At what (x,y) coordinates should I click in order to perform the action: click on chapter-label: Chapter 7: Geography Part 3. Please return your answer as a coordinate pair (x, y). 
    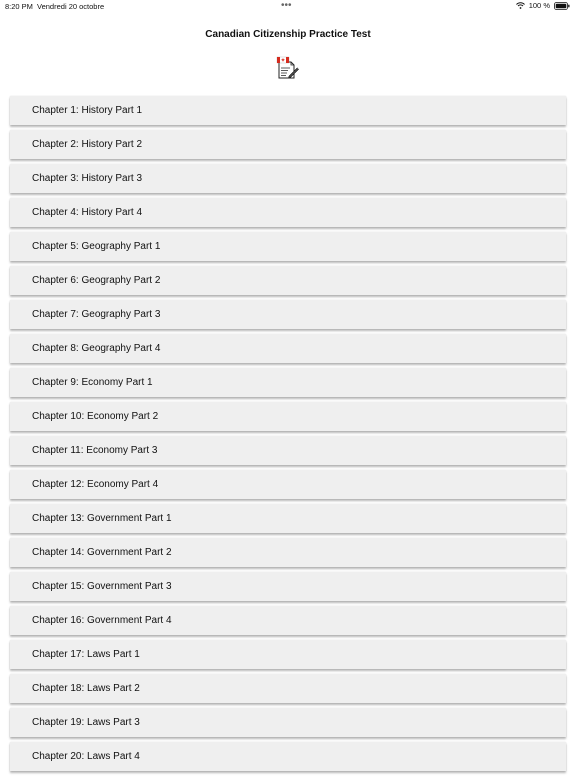
    Looking at the image, I should click on (96, 314).